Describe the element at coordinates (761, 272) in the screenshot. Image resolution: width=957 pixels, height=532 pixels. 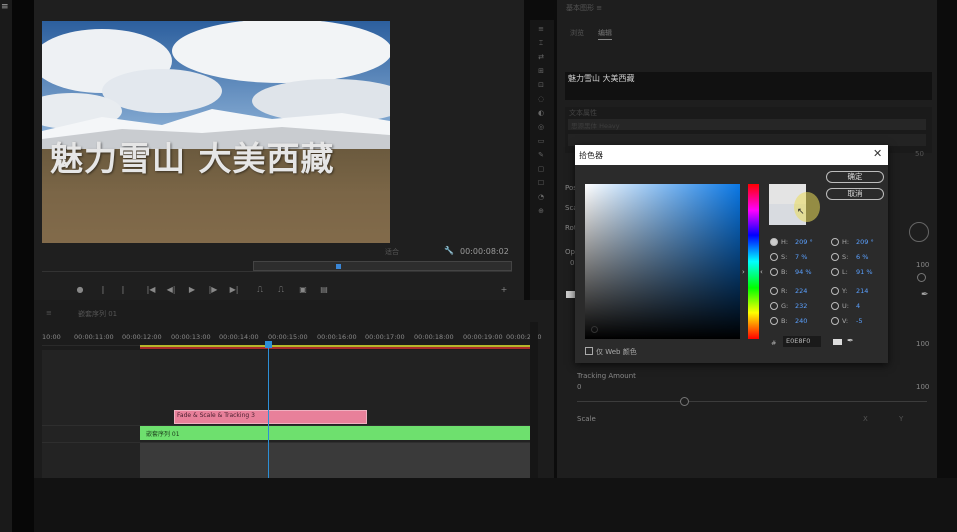
I see `hue-arrow-icon: ‹` at that location.